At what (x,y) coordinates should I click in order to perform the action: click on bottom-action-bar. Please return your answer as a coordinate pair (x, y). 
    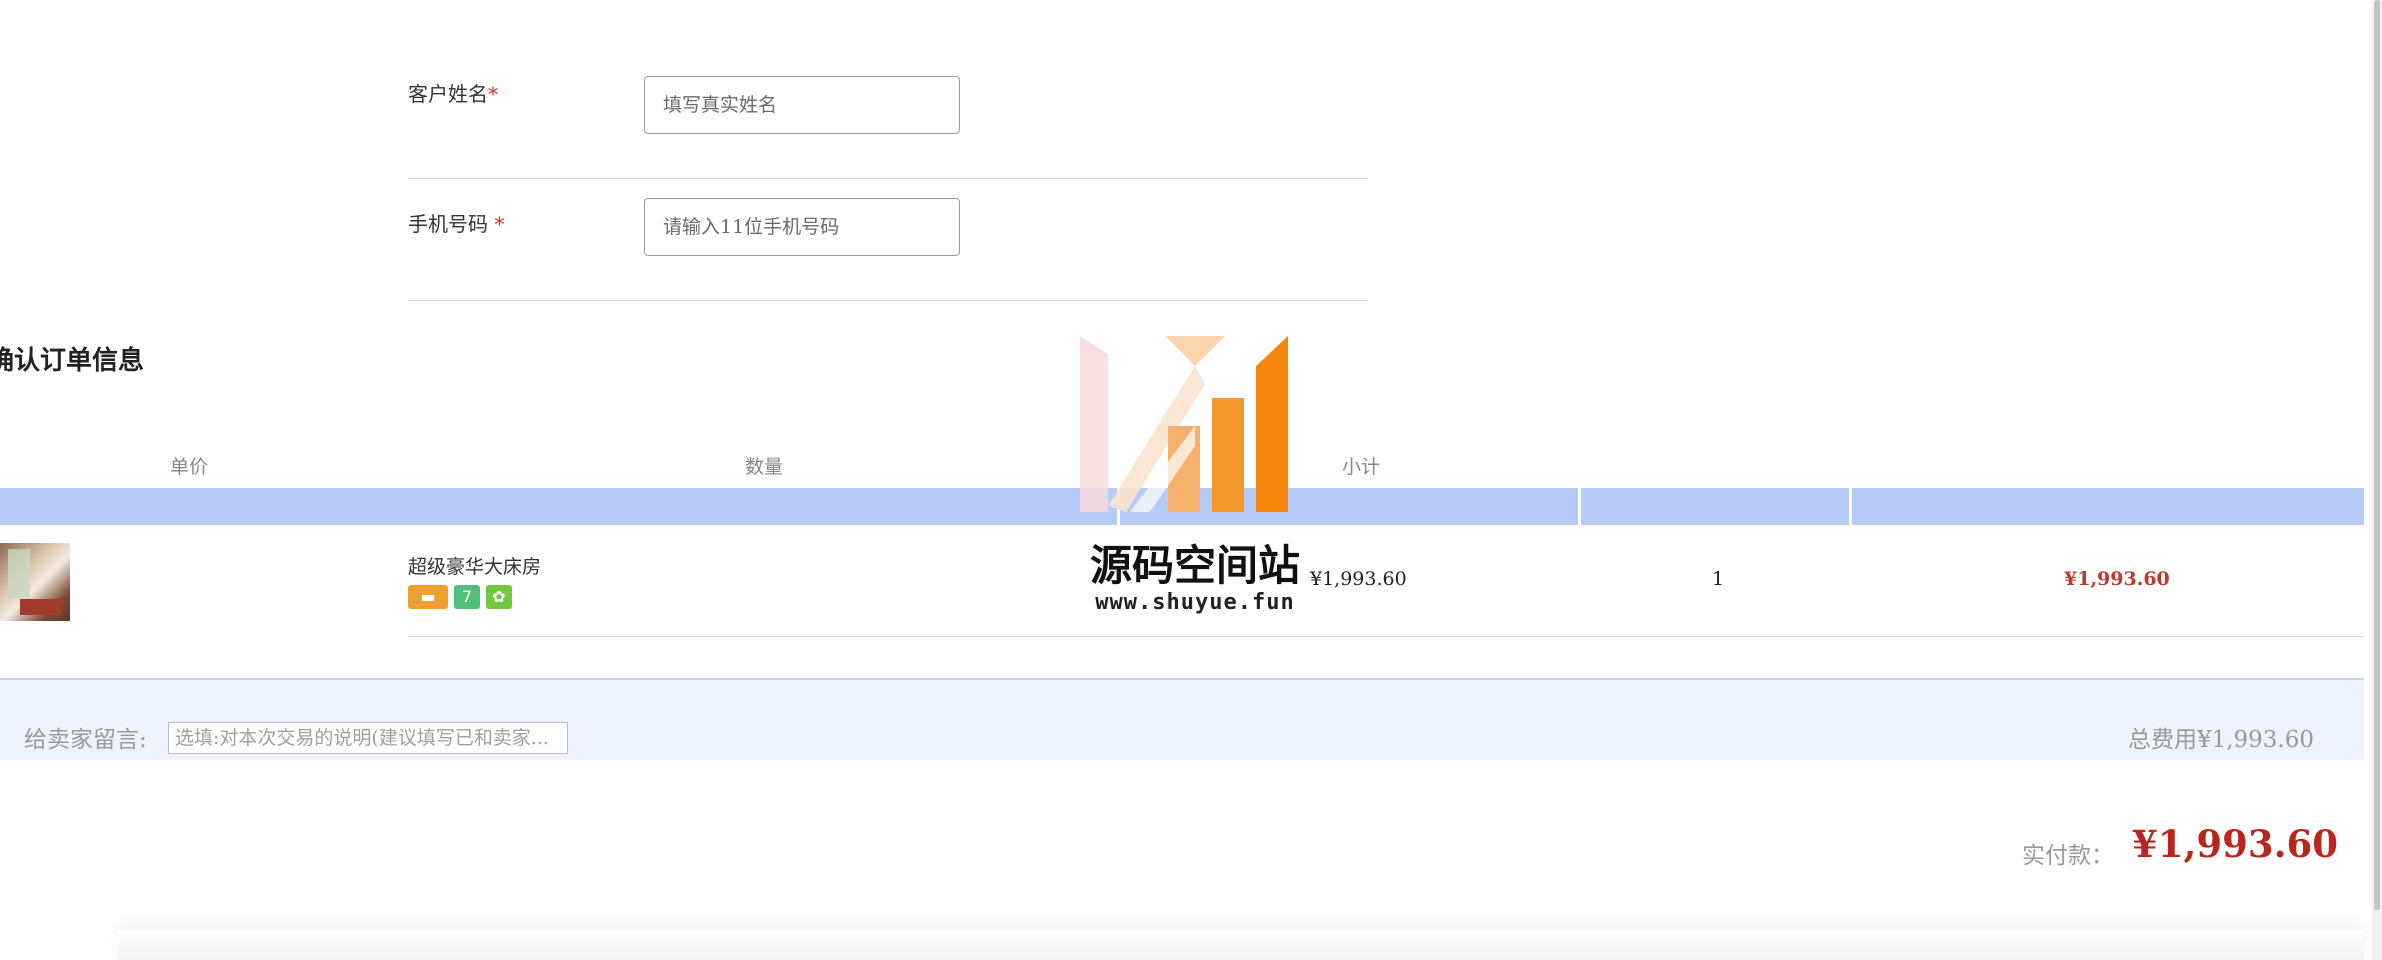
    Looking at the image, I should click on (1241, 945).